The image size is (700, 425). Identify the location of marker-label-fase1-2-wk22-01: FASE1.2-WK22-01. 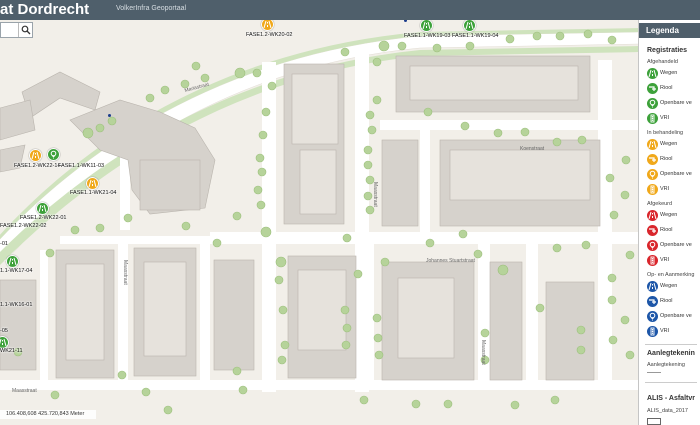
(43, 218).